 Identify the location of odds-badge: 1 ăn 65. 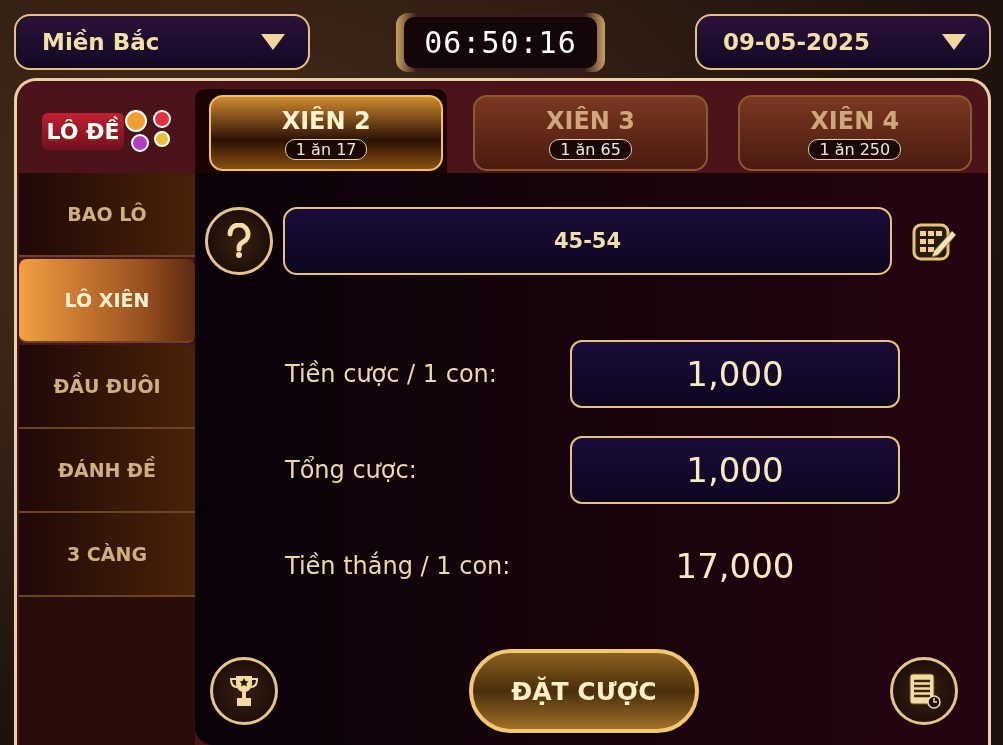
(590, 149).